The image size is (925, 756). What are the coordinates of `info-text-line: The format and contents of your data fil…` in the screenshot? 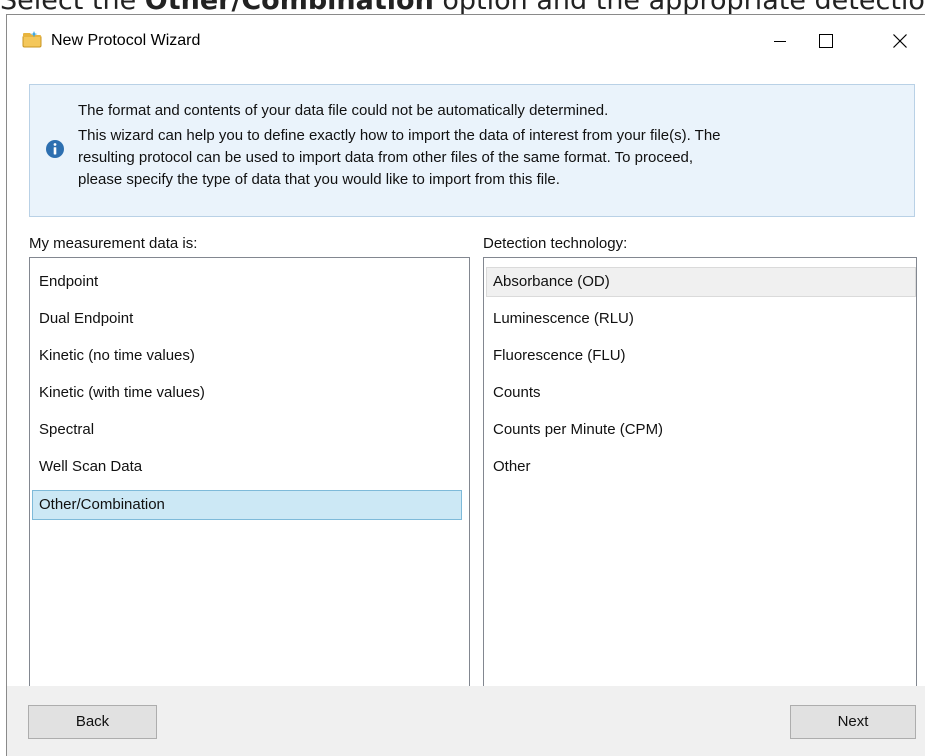 It's located at (343, 110).